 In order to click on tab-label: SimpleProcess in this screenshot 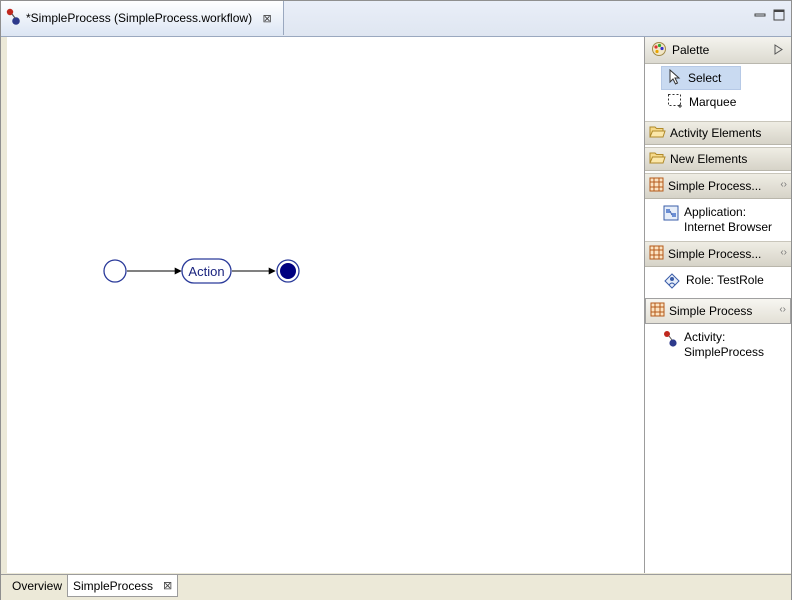, I will do `click(113, 585)`.